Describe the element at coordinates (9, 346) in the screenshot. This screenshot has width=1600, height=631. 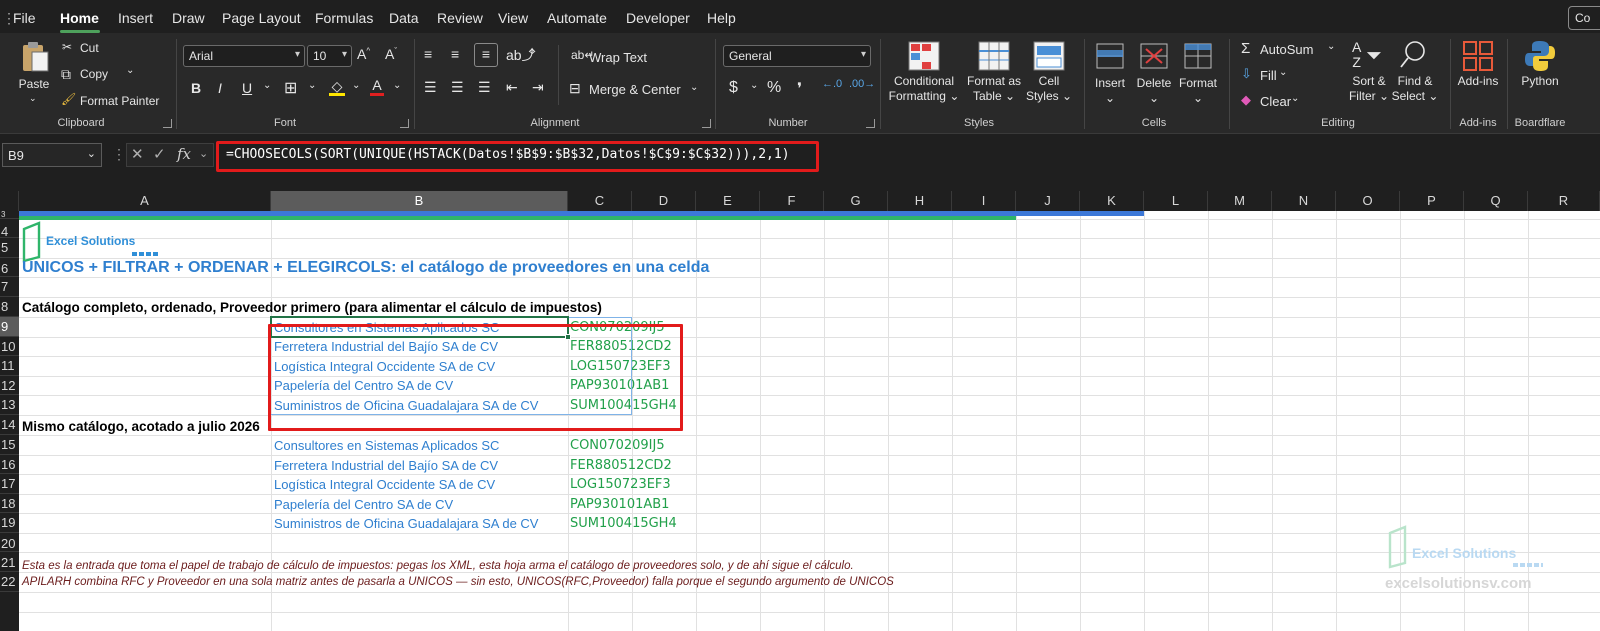
I see `row-header: 10` at that location.